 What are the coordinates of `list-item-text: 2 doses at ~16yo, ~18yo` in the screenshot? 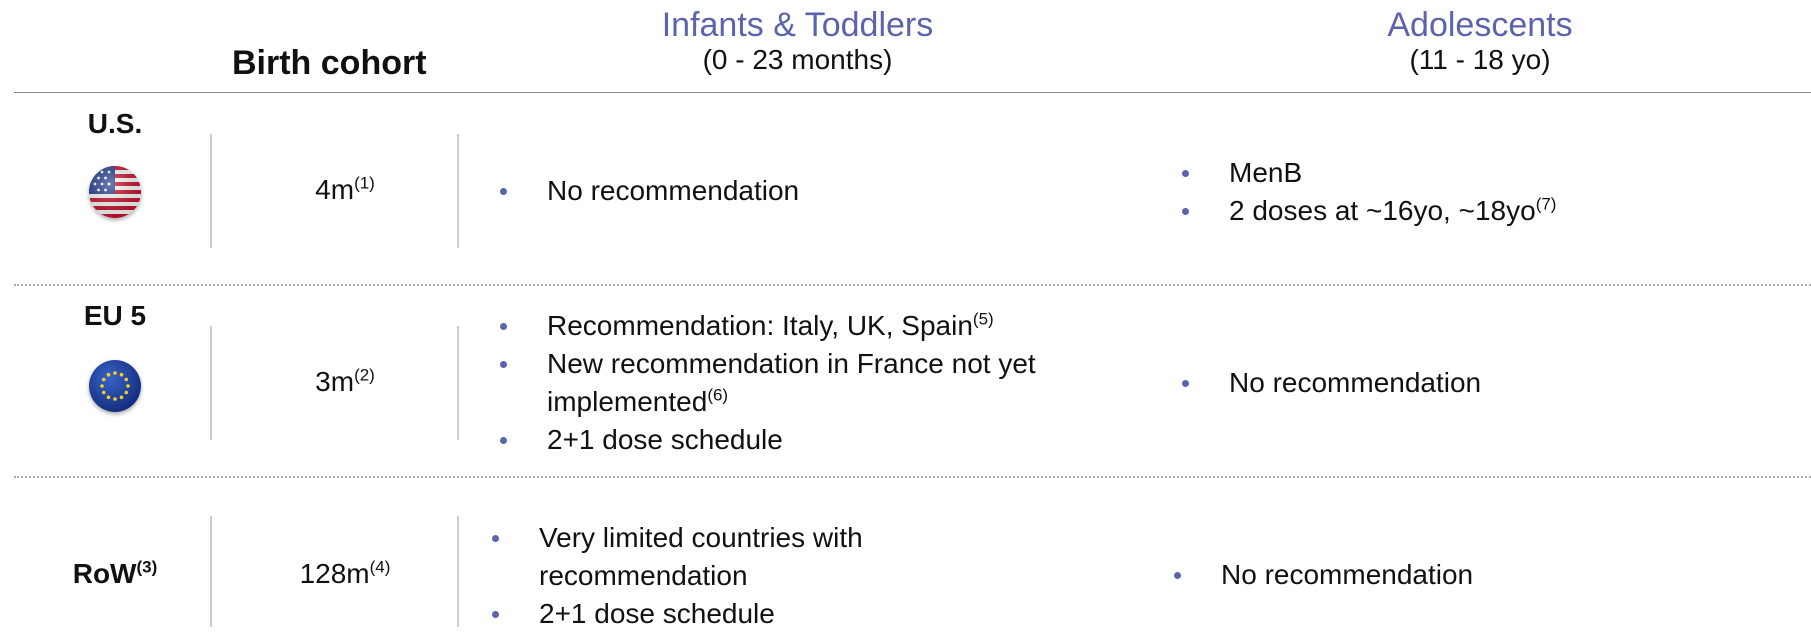 It's located at (1382, 210).